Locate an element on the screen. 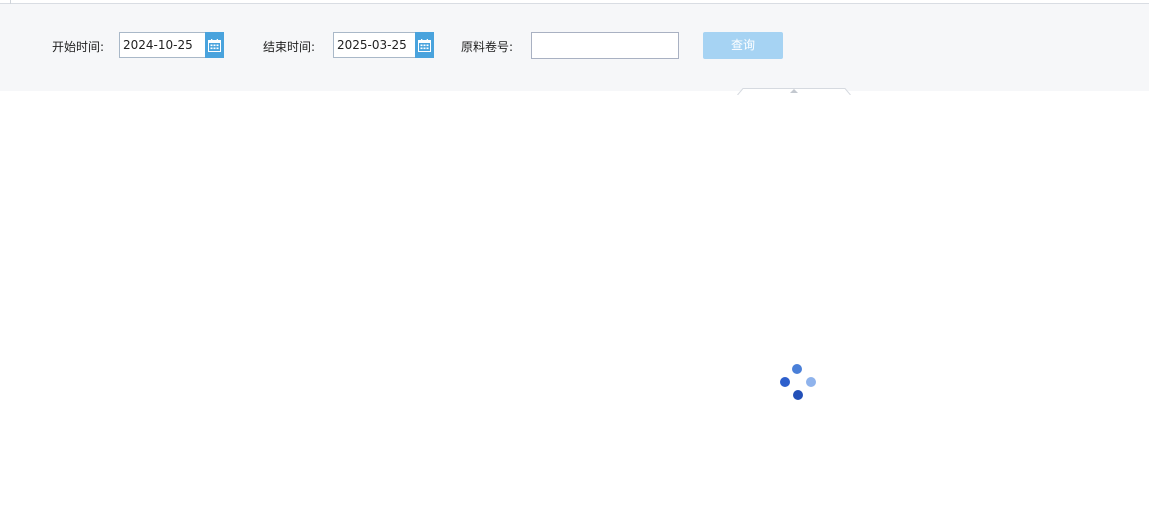 This screenshot has height=526, width=1149. loading-spinner-icon is located at coordinates (798, 383).